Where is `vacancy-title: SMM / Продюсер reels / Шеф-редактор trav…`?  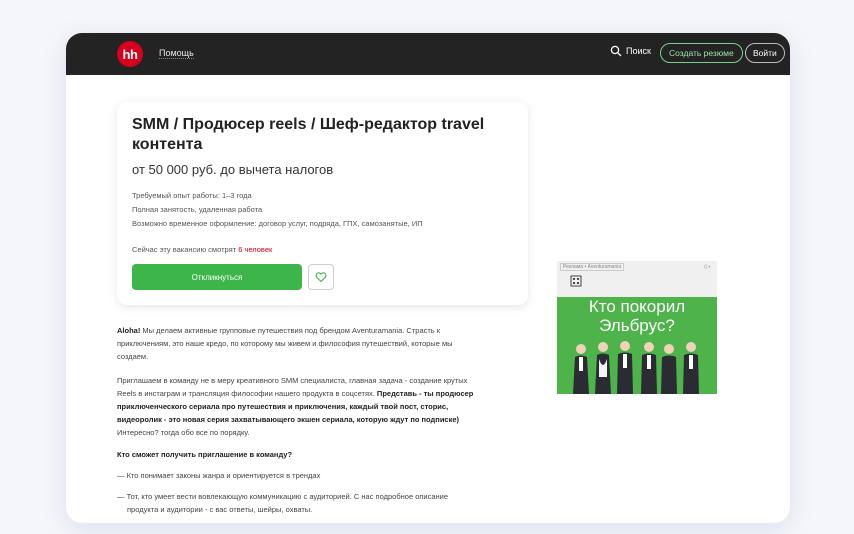
vacancy-title: SMM / Продюсер reels / Шеф-редактор trav… is located at coordinates (308, 134).